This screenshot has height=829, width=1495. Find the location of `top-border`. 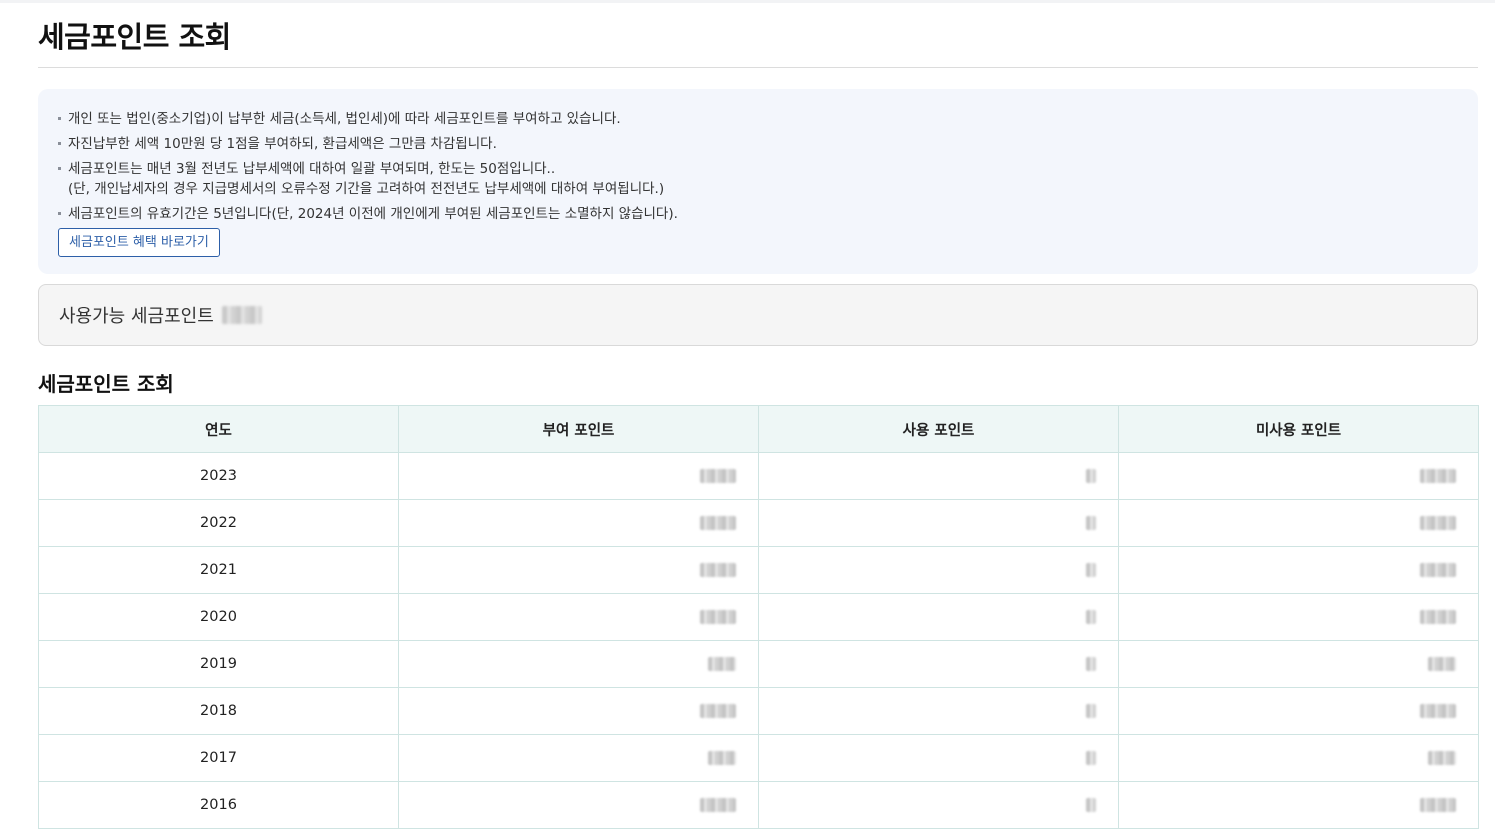

top-border is located at coordinates (747, 1).